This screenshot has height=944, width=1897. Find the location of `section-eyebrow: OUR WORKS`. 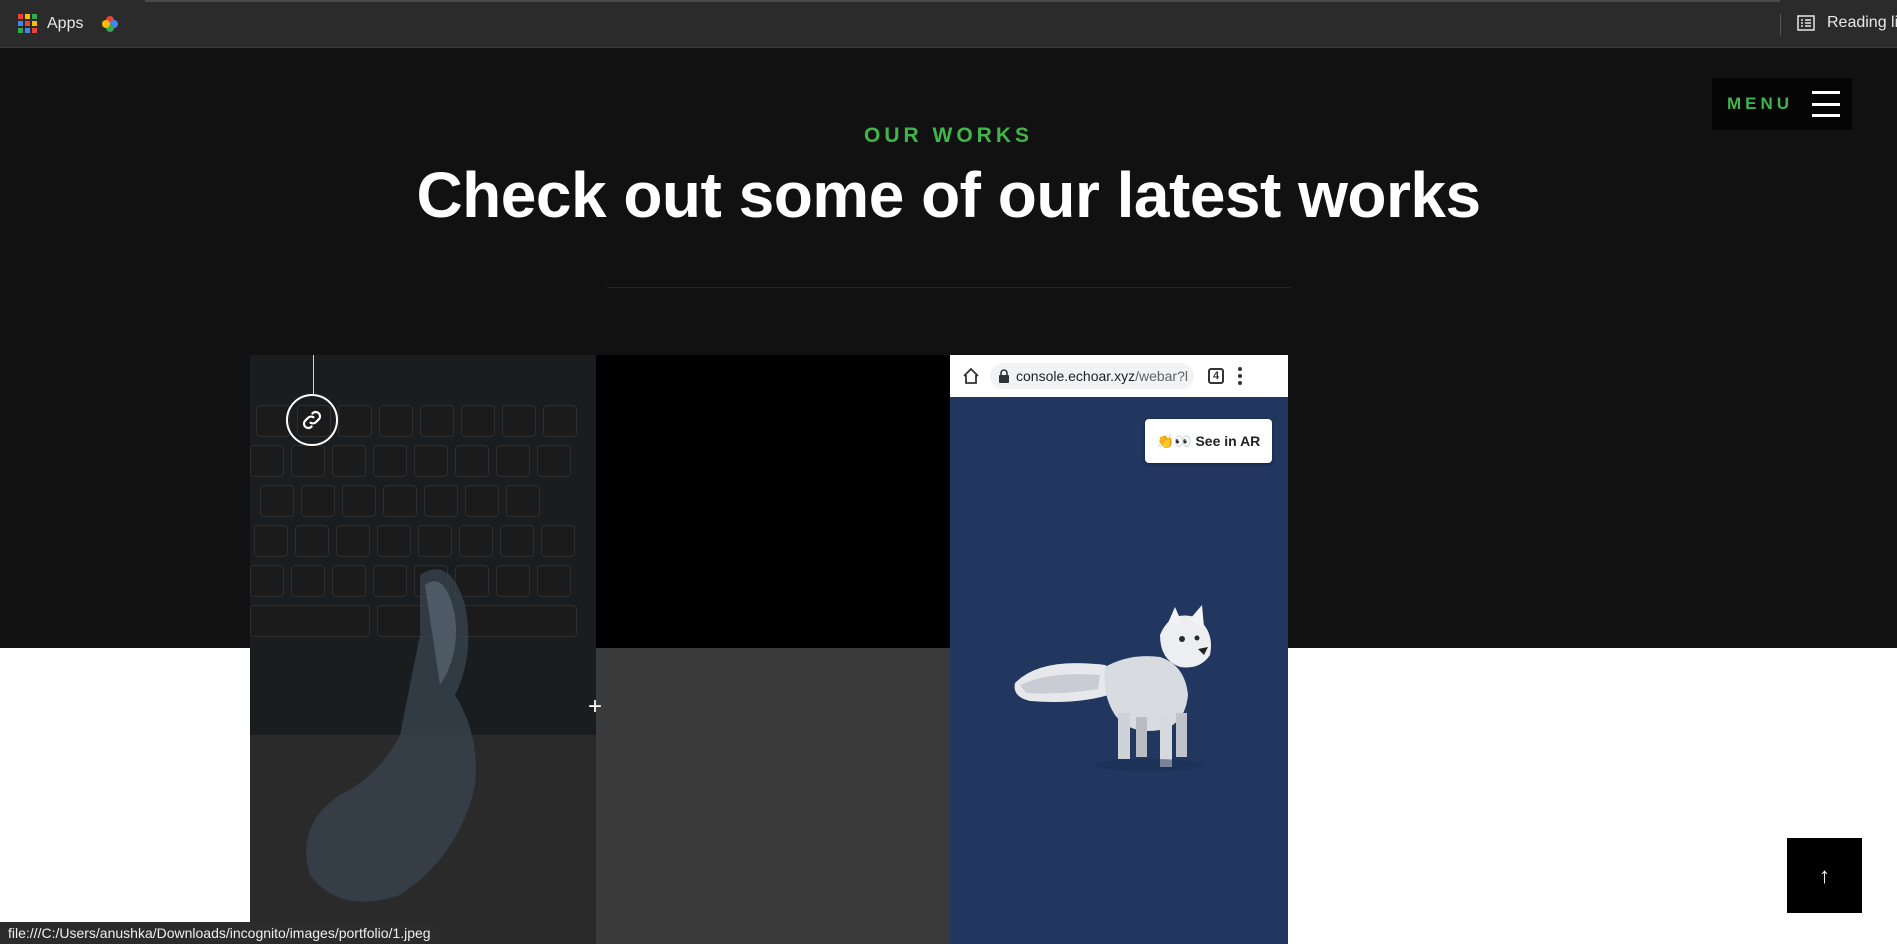

section-eyebrow: OUR WORKS is located at coordinates (948, 135).